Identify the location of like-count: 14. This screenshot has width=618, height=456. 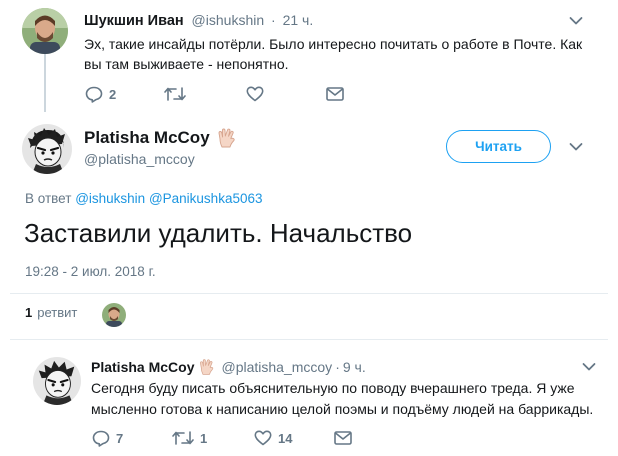
(285, 438).